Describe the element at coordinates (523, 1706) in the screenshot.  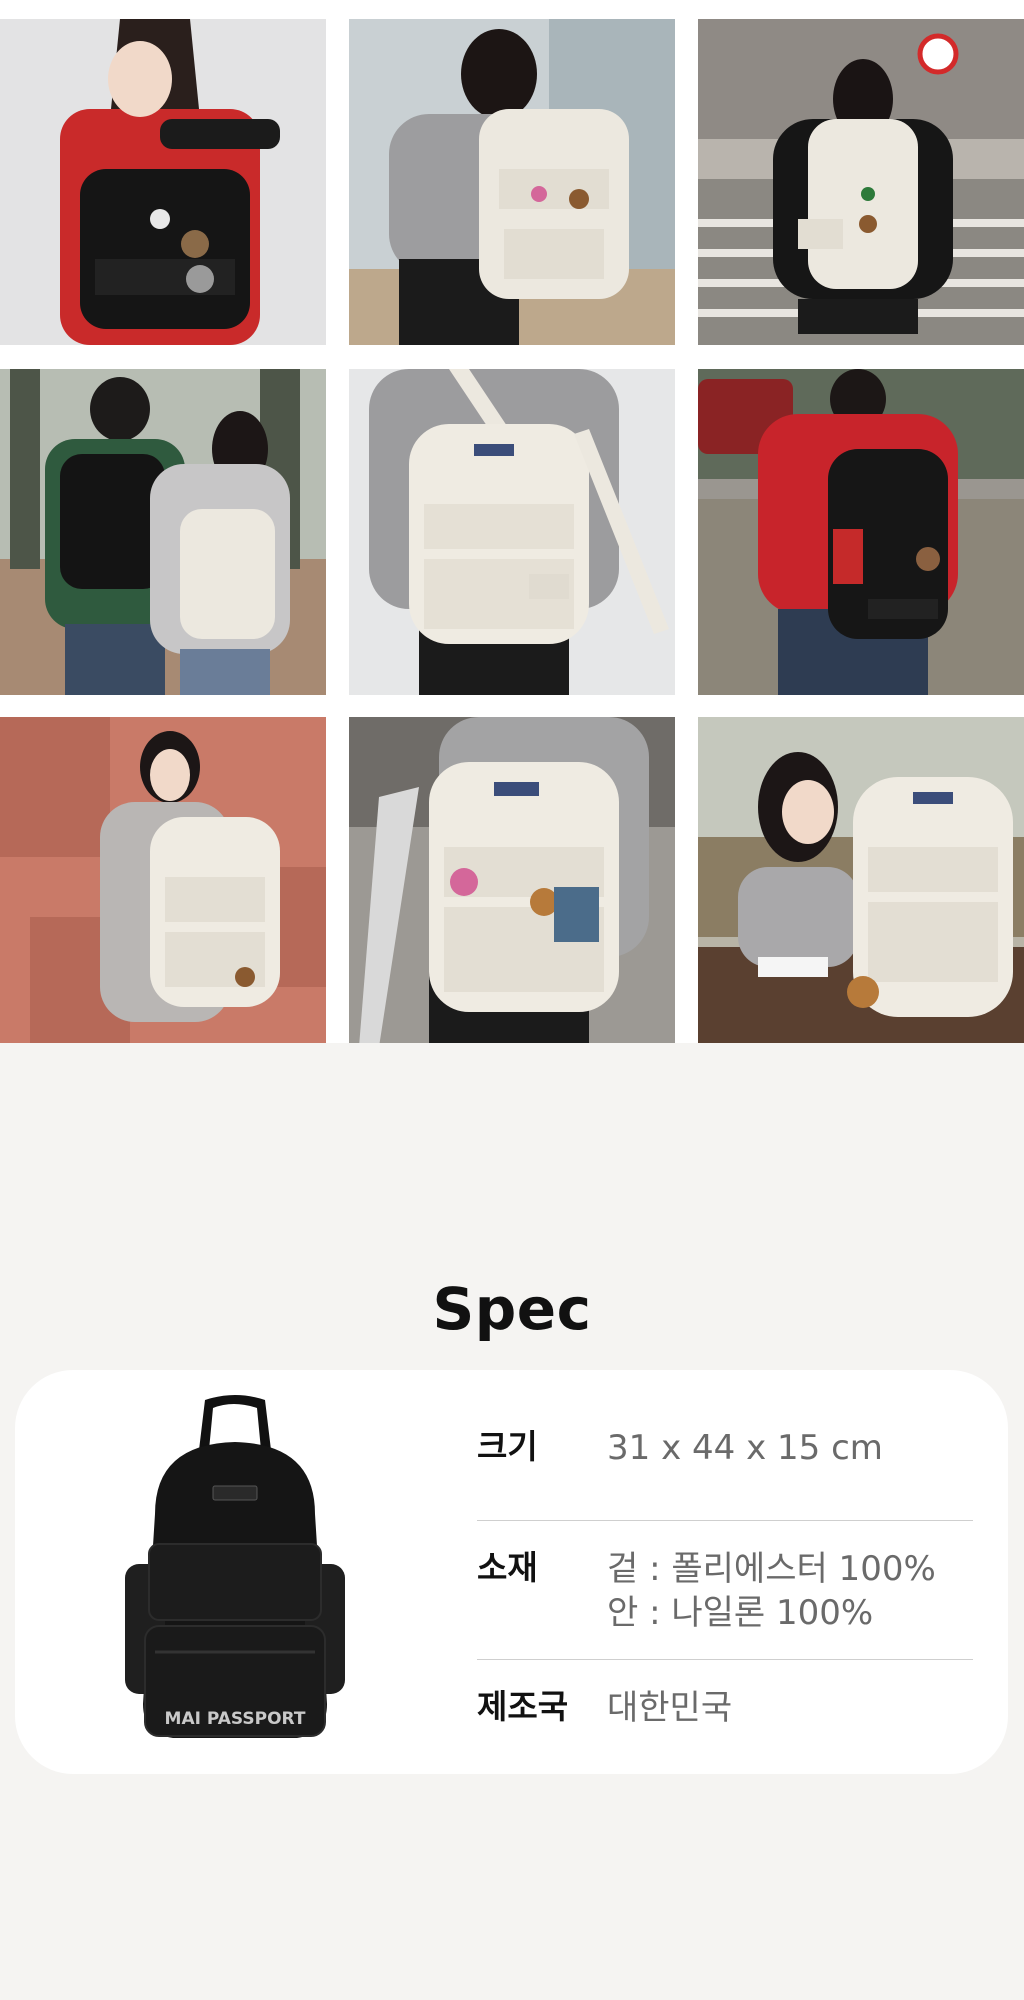
I see `spec-label-origin: 제조국` at that location.